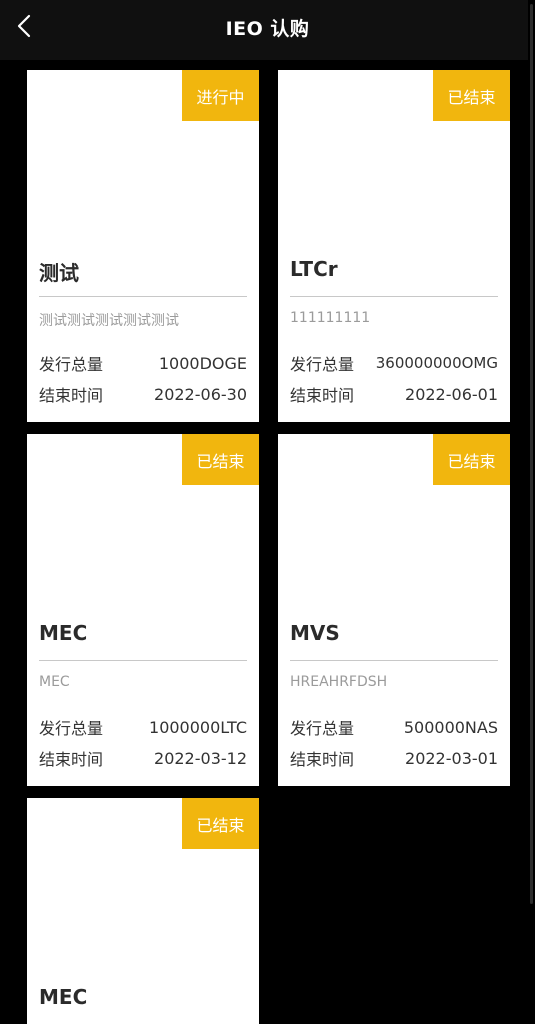  I want to click on total-value: 1000DOGE, so click(202, 363).